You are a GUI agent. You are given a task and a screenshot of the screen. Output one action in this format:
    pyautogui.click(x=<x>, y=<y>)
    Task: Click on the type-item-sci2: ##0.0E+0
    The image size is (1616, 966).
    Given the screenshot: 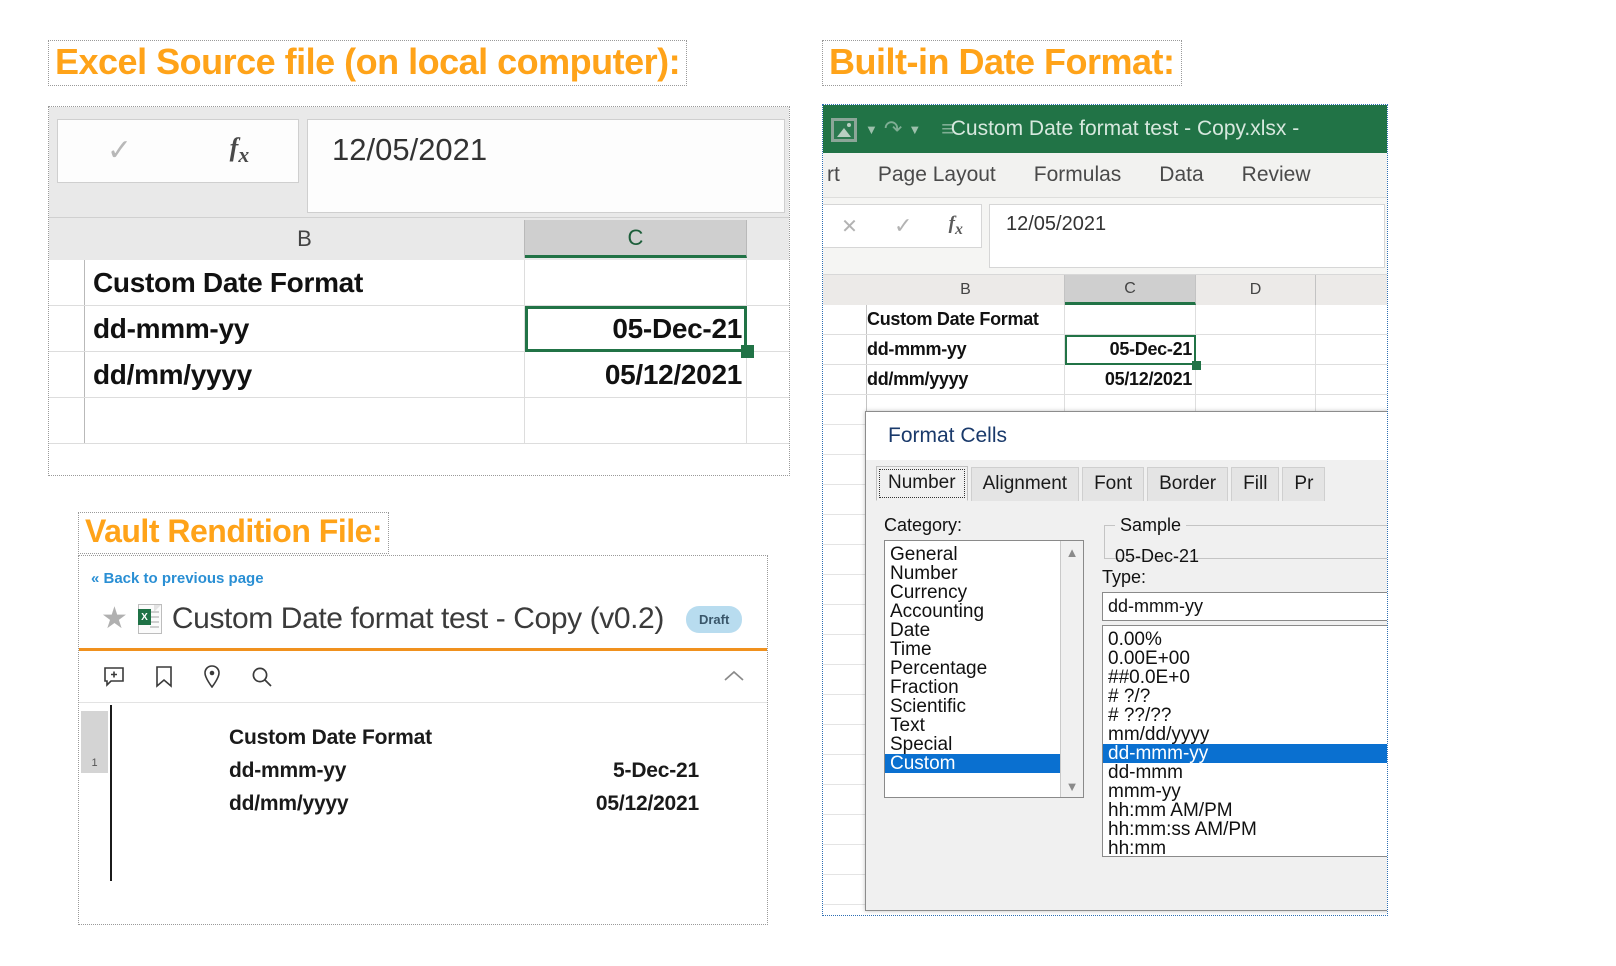 What is the action you would take?
    pyautogui.click(x=1245, y=677)
    